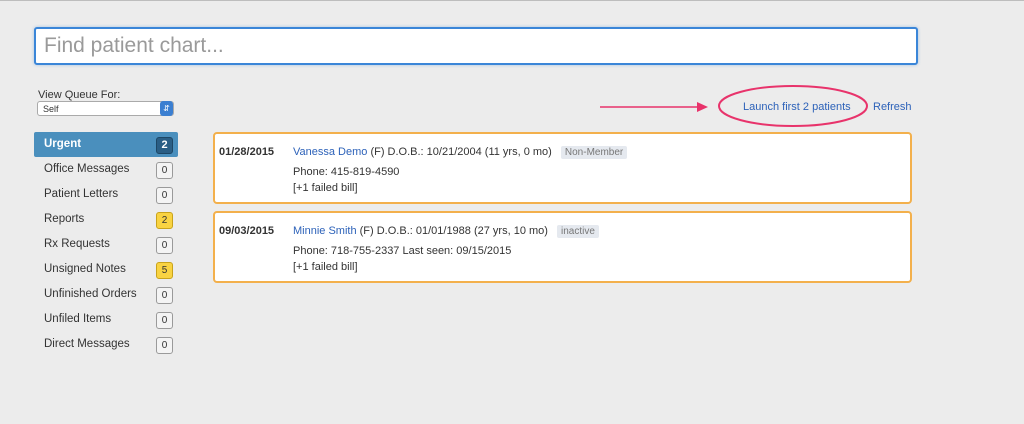 Image resolution: width=1024 pixels, height=424 pixels. Describe the element at coordinates (325, 231) in the screenshot. I see `patient-name-link: Minnie Smith` at that location.